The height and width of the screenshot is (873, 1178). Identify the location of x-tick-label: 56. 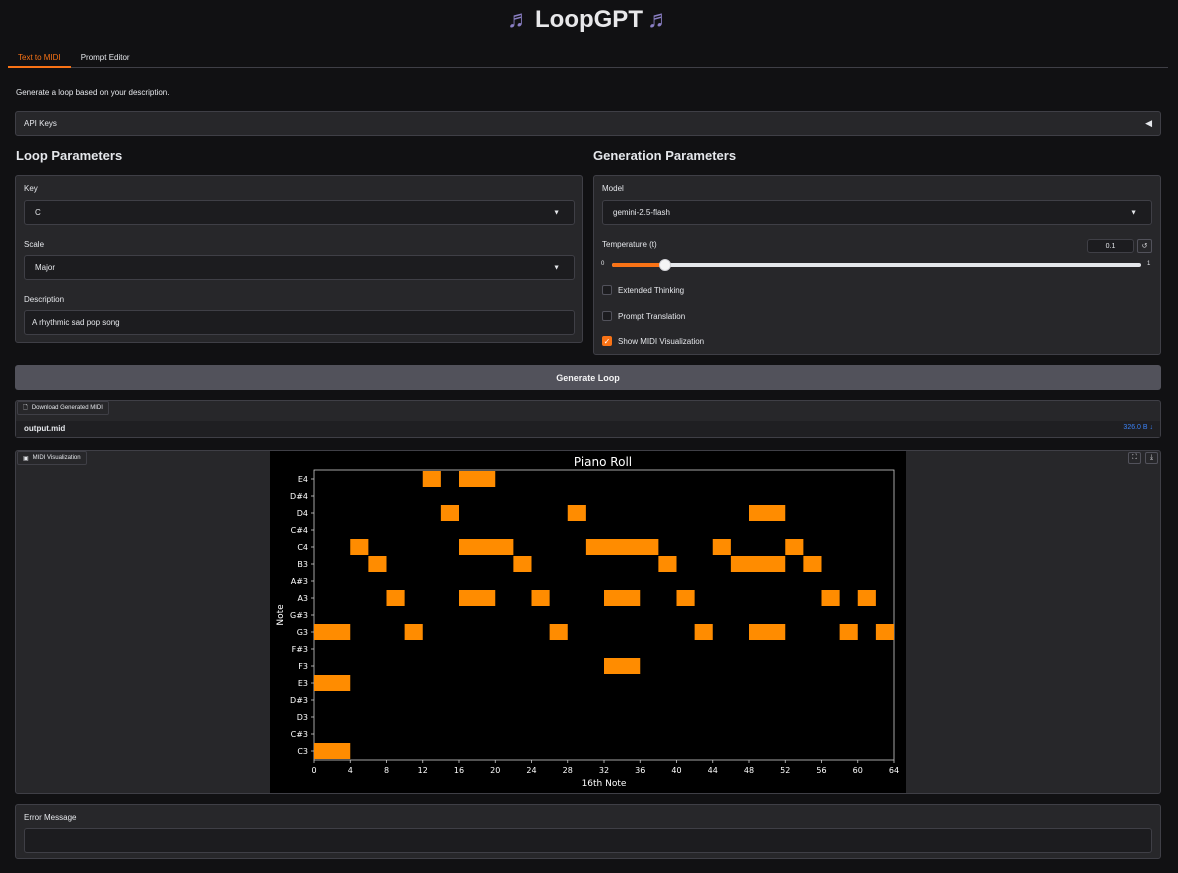
(821, 770).